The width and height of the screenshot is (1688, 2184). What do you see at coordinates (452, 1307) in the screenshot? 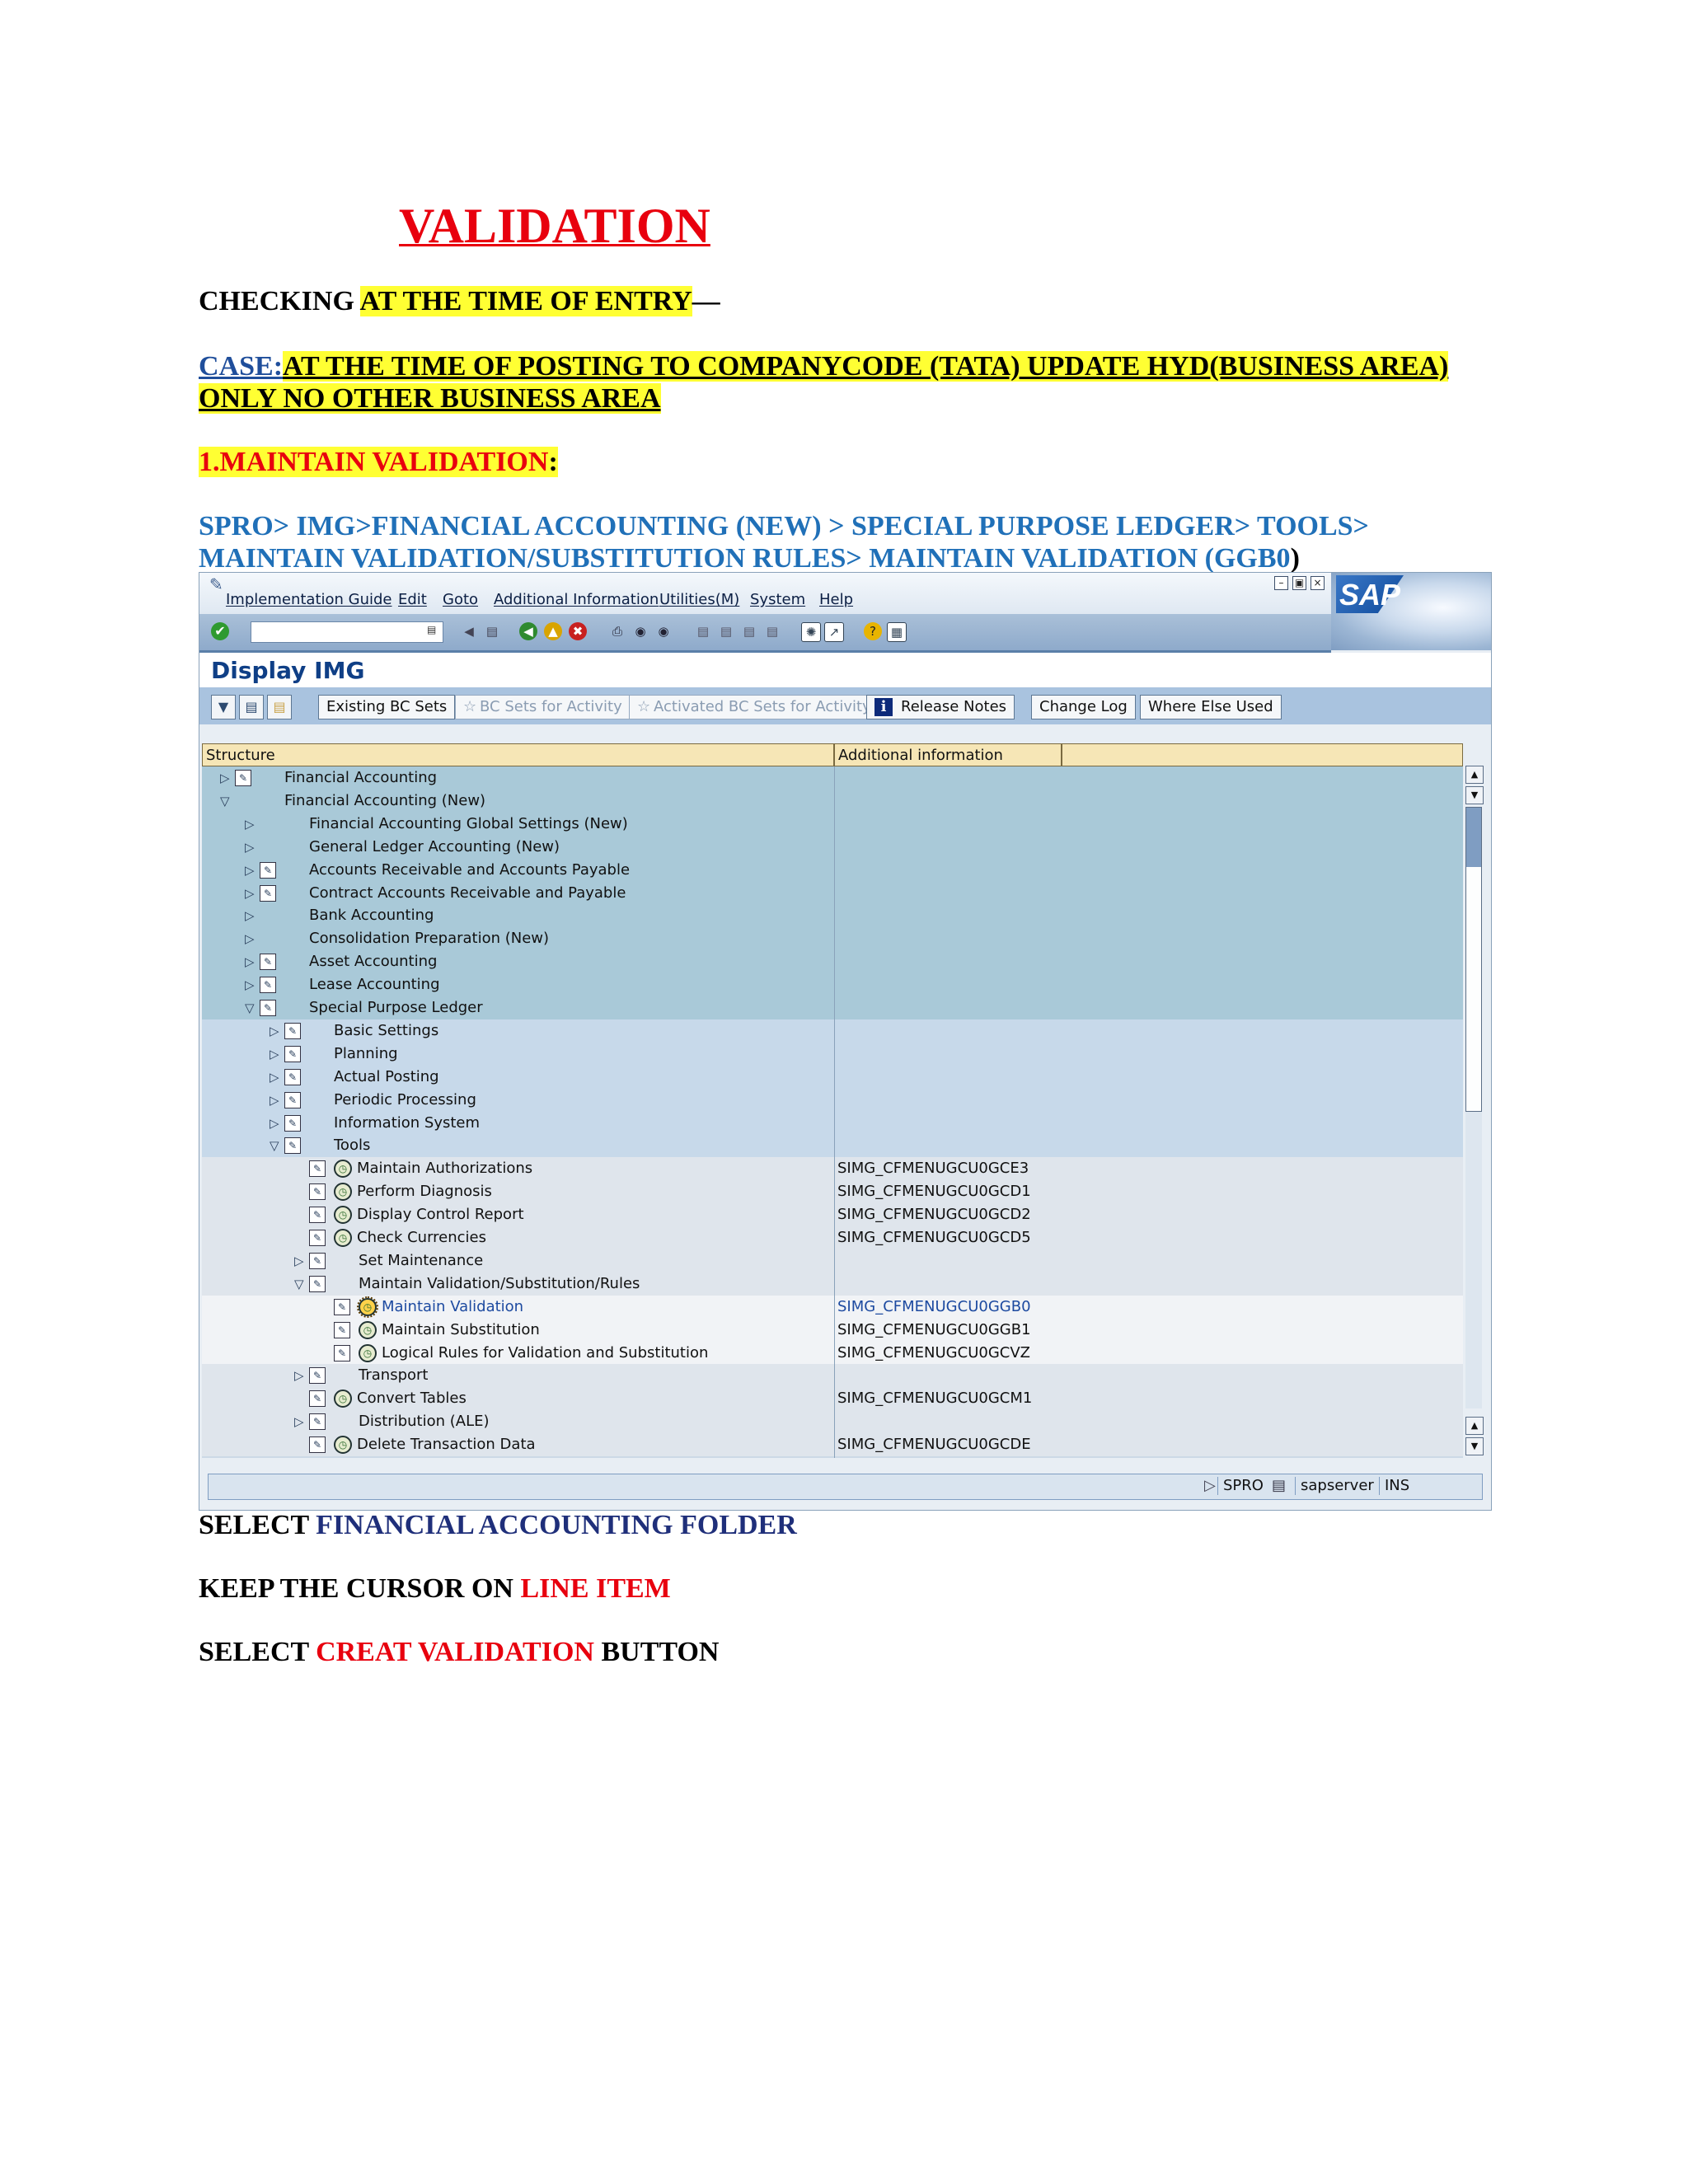
I see `tree-node-label: Maintain Validation` at bounding box center [452, 1307].